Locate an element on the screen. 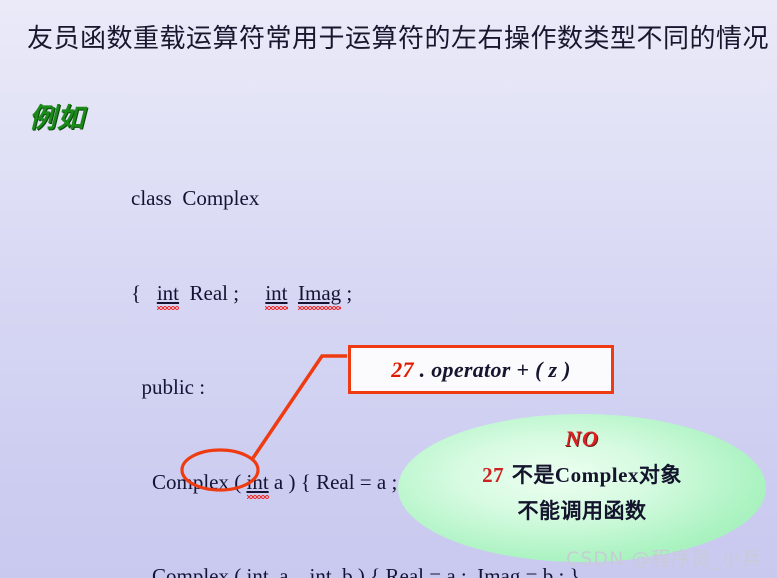  watermark: CSDN @程序员_小兵 is located at coordinates (664, 559).